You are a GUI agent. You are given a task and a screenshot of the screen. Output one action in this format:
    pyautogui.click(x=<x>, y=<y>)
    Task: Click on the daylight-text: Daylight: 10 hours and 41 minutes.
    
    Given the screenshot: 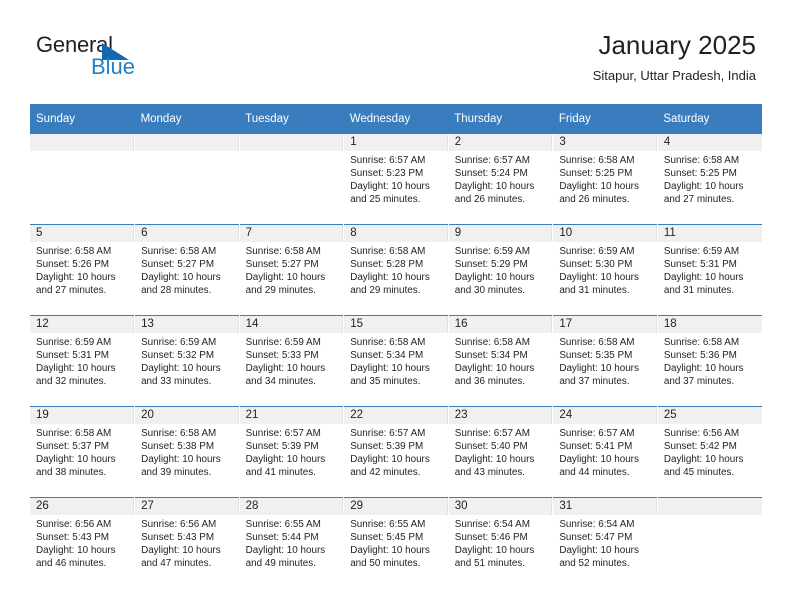 What is the action you would take?
    pyautogui.click(x=285, y=466)
    